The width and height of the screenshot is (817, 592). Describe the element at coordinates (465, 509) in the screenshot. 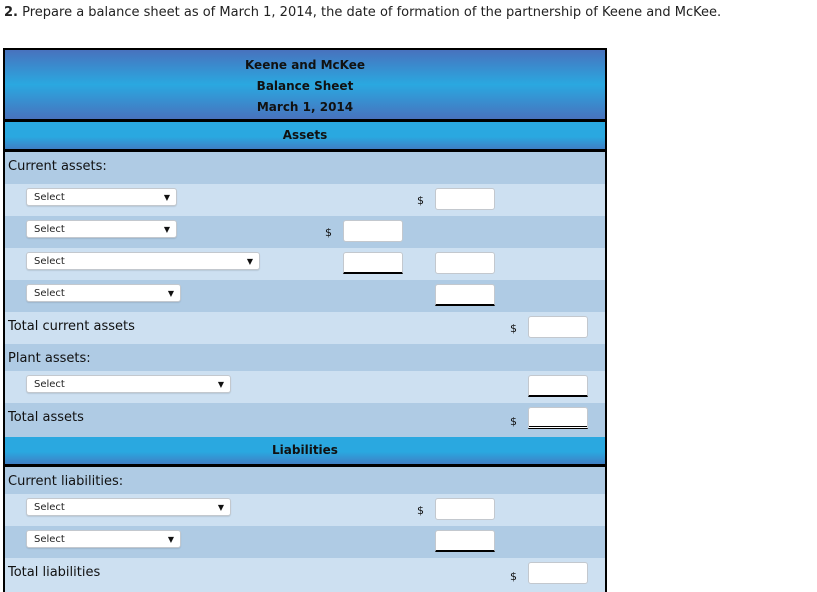

I see `current-liability-1-amount-input` at that location.